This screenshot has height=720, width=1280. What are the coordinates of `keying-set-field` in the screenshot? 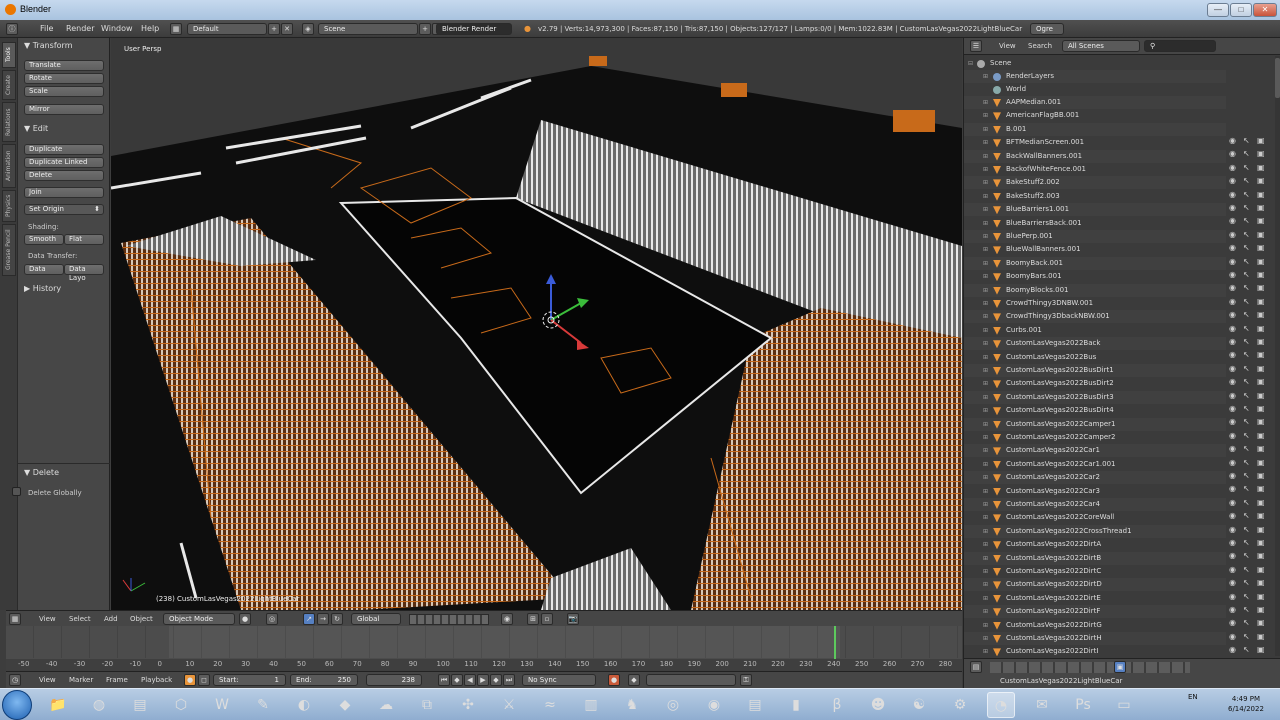 It's located at (691, 680).